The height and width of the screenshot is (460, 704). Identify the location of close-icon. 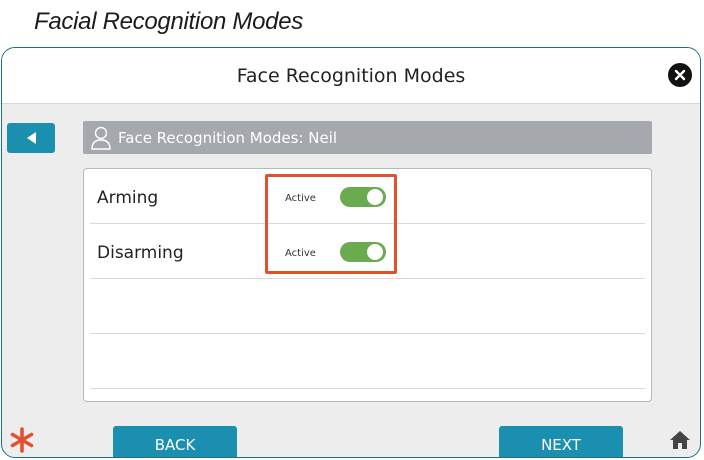
(680, 75).